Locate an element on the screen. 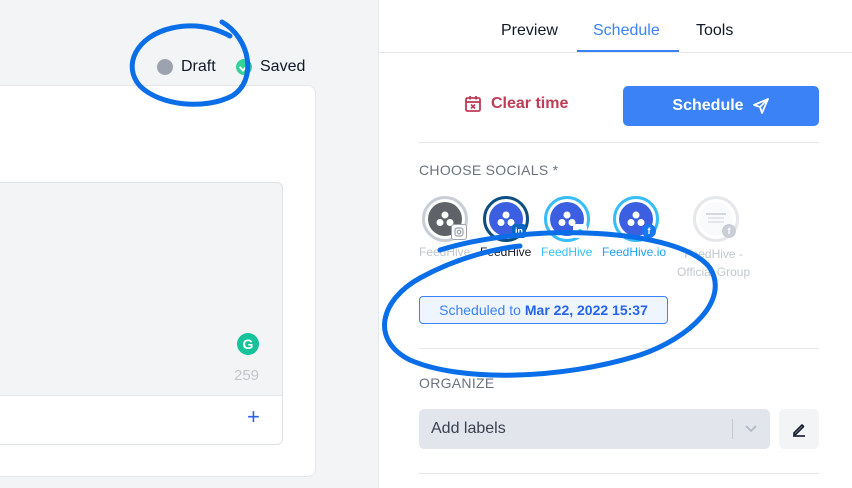  labels-placeholder: Add labels is located at coordinates (468, 428).